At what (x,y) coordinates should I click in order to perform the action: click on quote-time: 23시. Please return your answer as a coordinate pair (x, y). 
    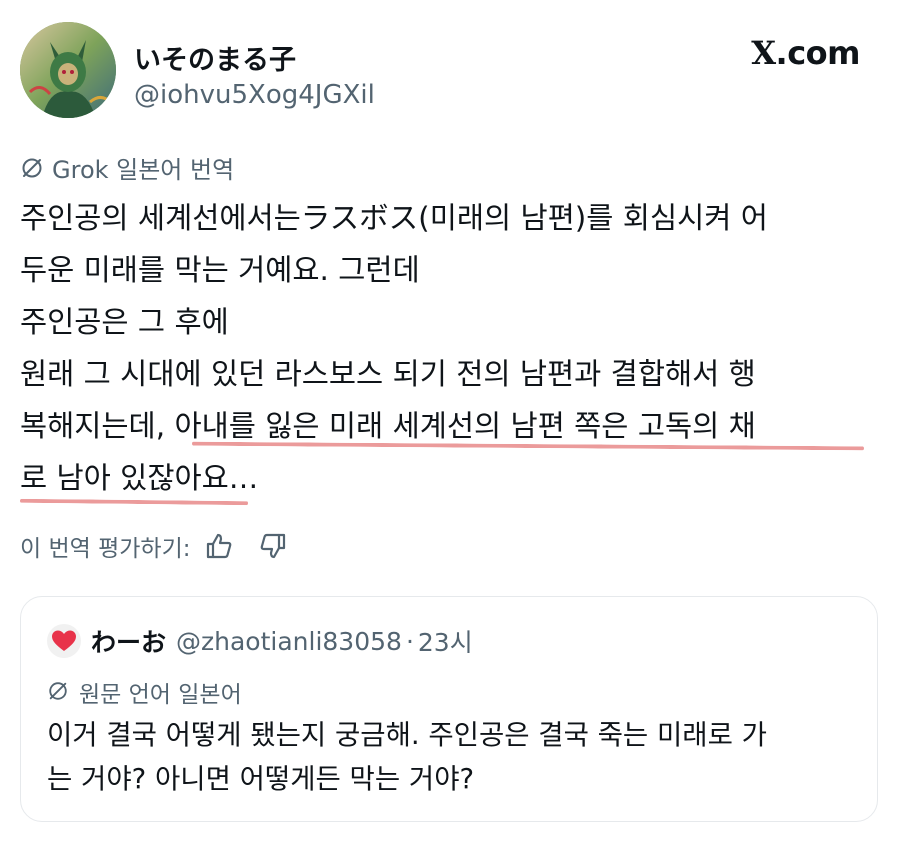
    Looking at the image, I should click on (445, 641).